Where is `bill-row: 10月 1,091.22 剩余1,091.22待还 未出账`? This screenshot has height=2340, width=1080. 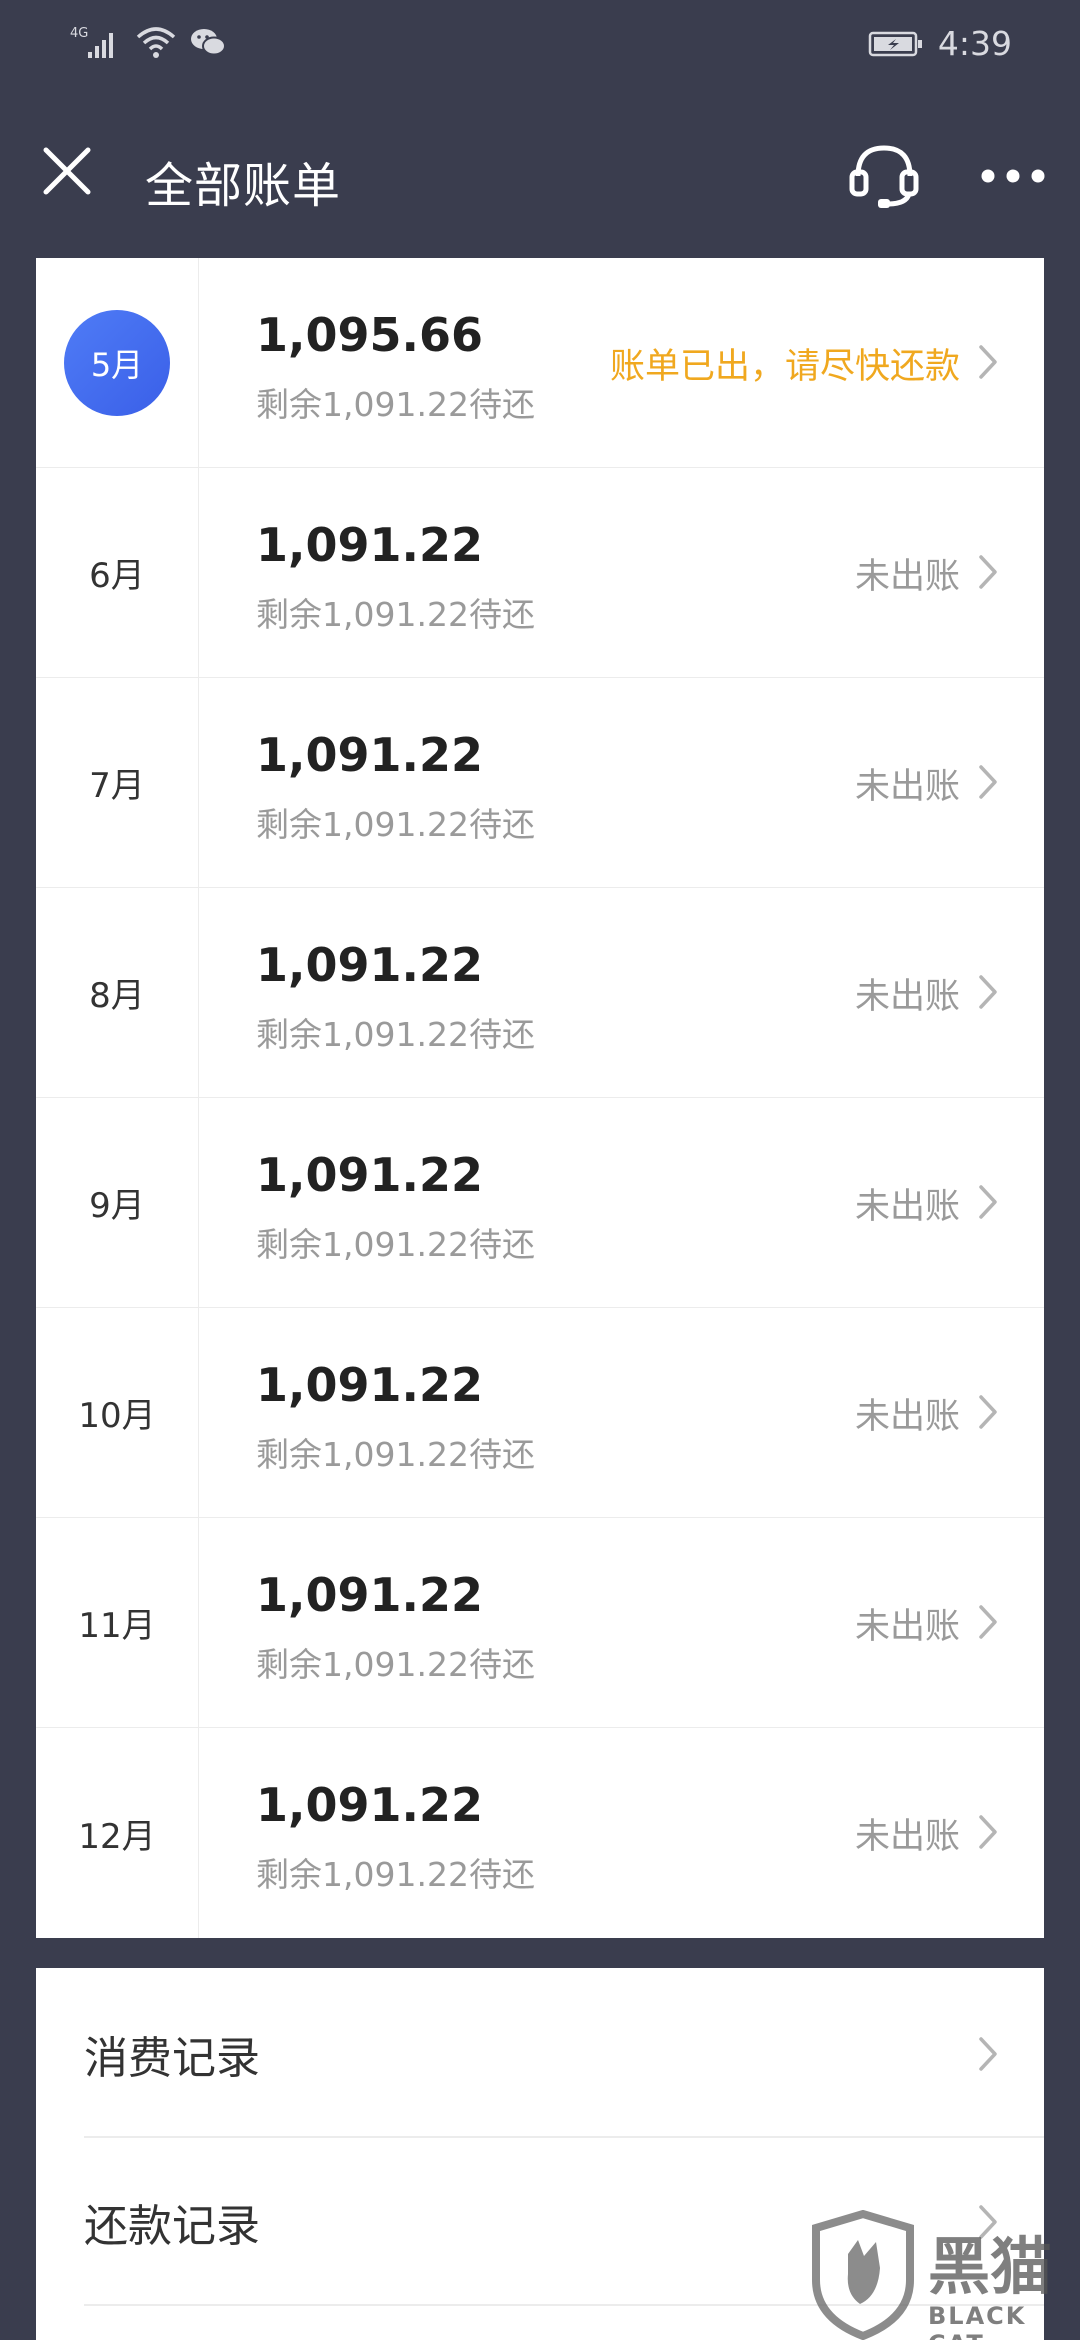 bill-row: 10月 1,091.22 剩余1,091.22待还 未出账 is located at coordinates (540, 1413).